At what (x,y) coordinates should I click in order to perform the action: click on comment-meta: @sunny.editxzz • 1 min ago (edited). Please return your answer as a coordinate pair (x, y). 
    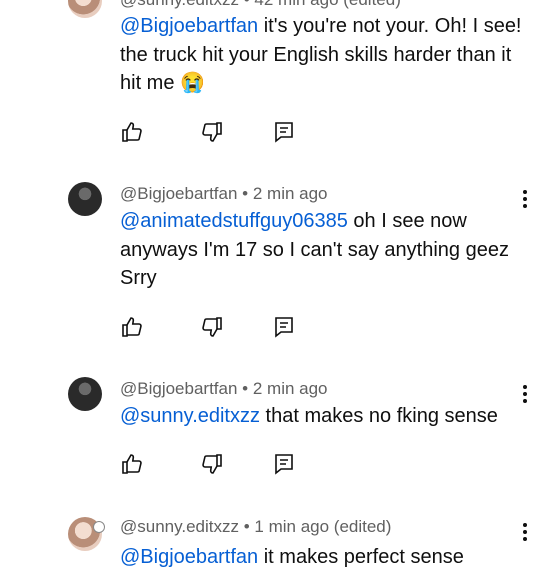
    Looking at the image, I should click on (255, 527).